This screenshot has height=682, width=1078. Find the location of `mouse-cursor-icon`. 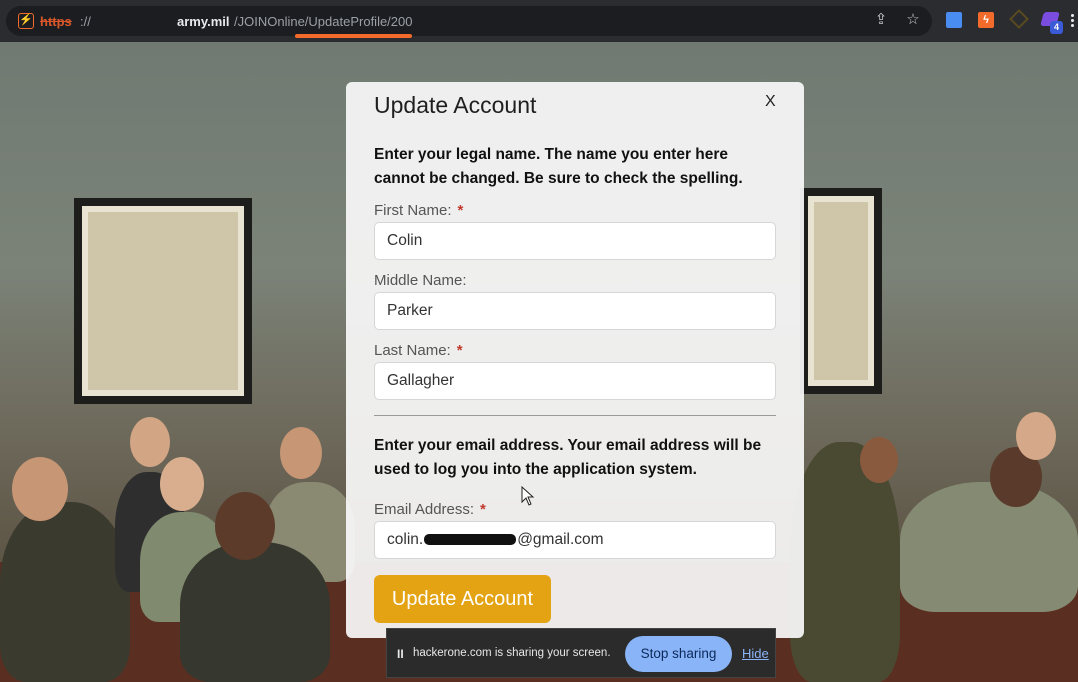

mouse-cursor-icon is located at coordinates (528, 496).